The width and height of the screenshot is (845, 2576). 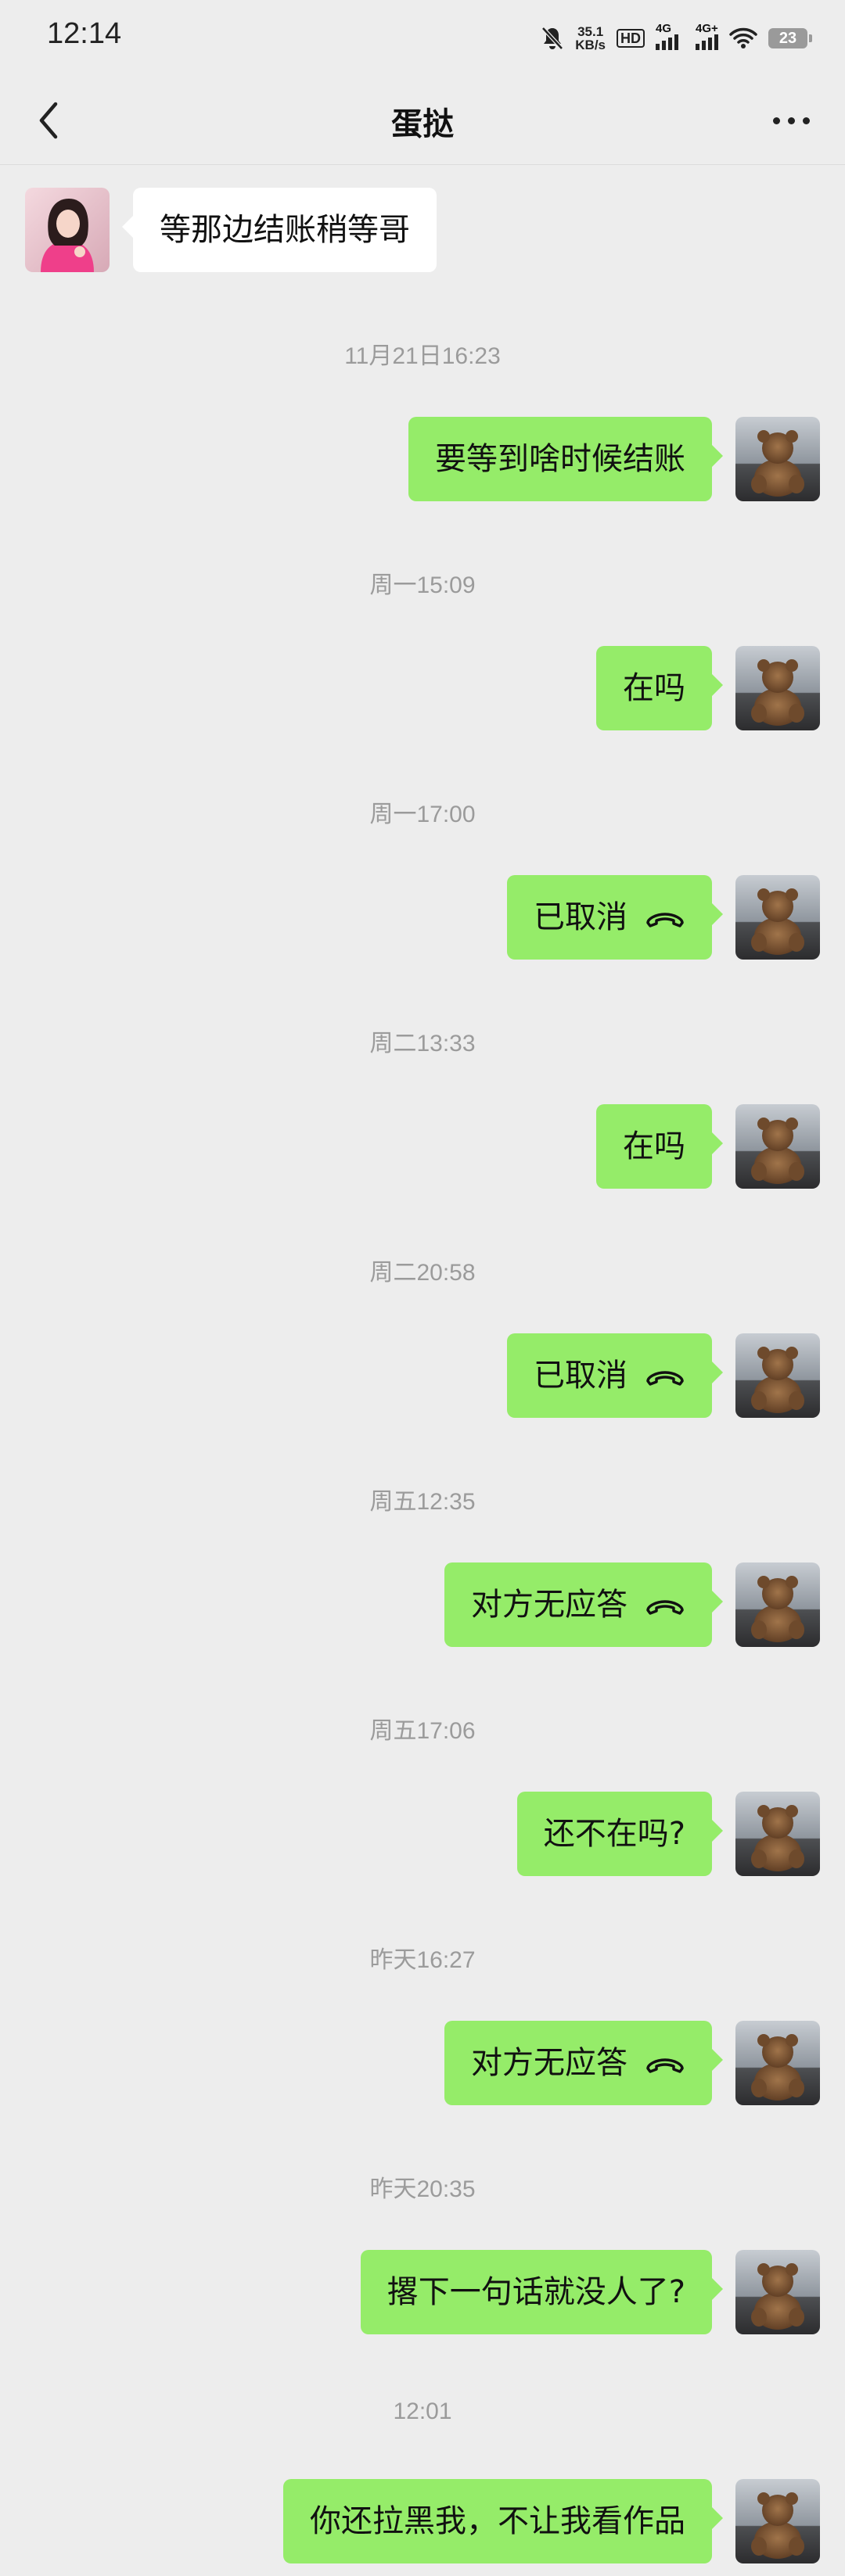 What do you see at coordinates (542, 2292) in the screenshot?
I see `message-bubble: 撂下一句话就没人了?` at bounding box center [542, 2292].